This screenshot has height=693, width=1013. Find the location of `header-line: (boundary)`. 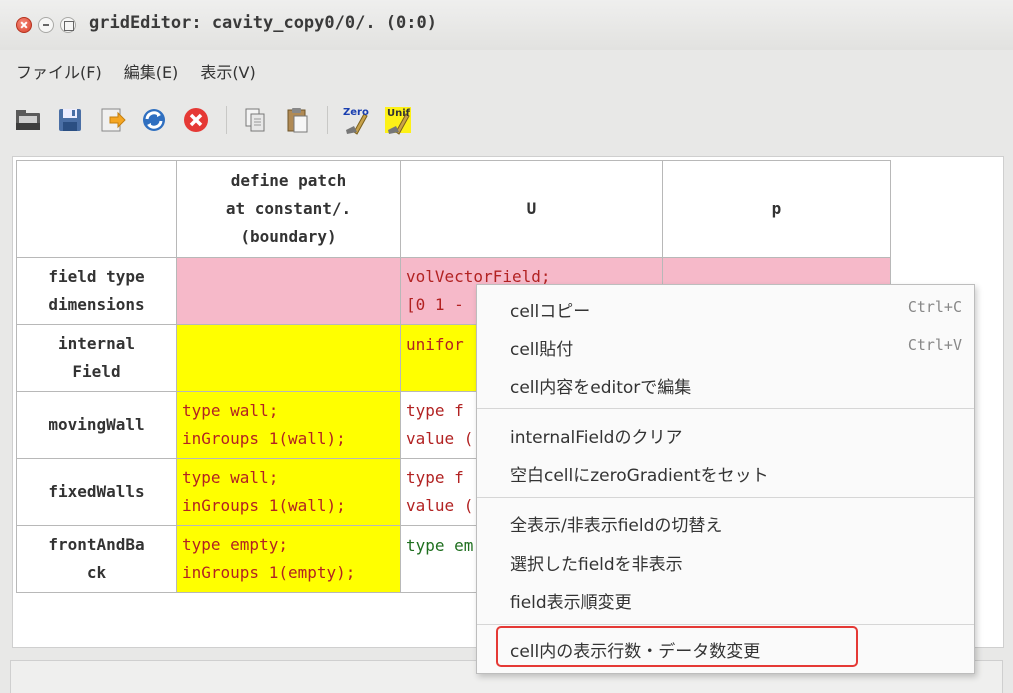

header-line: (boundary) is located at coordinates (288, 236).